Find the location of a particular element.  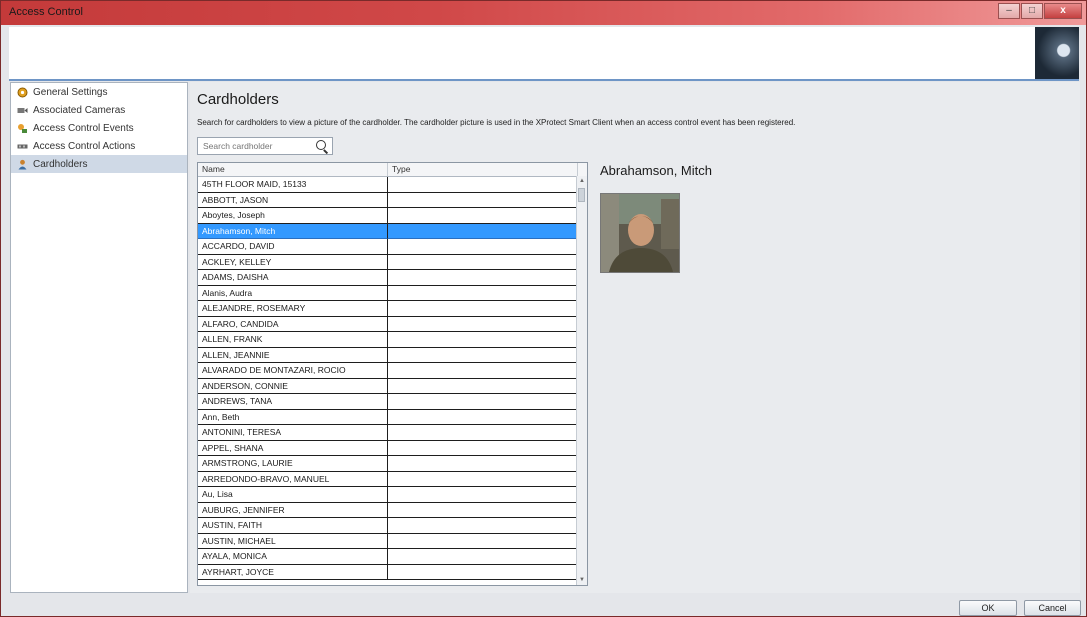

sidebar-item-label: Access Control Events is located at coordinates (83, 128).